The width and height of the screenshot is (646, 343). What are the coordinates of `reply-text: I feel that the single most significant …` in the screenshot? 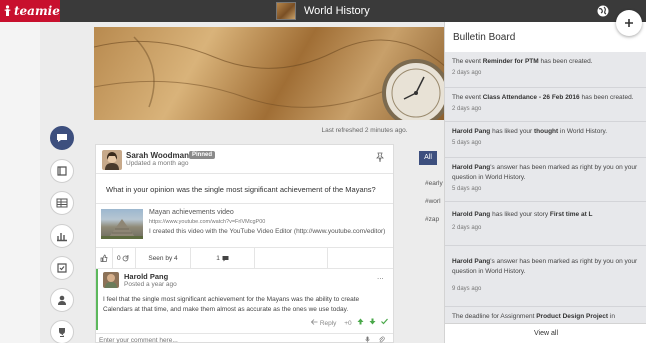 It's located at (231, 304).